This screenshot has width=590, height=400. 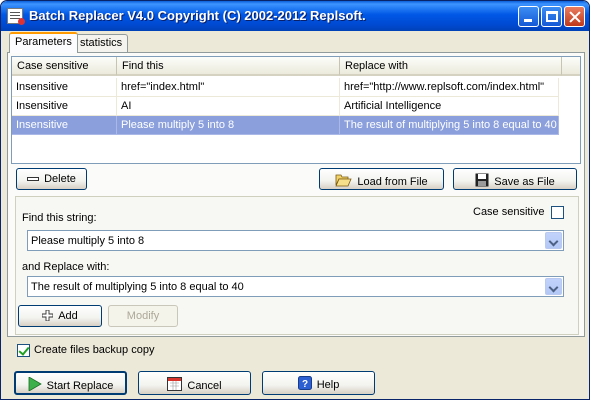 I want to click on table-row: Insensitive AI Artificial Intelligence, so click(x=285, y=106).